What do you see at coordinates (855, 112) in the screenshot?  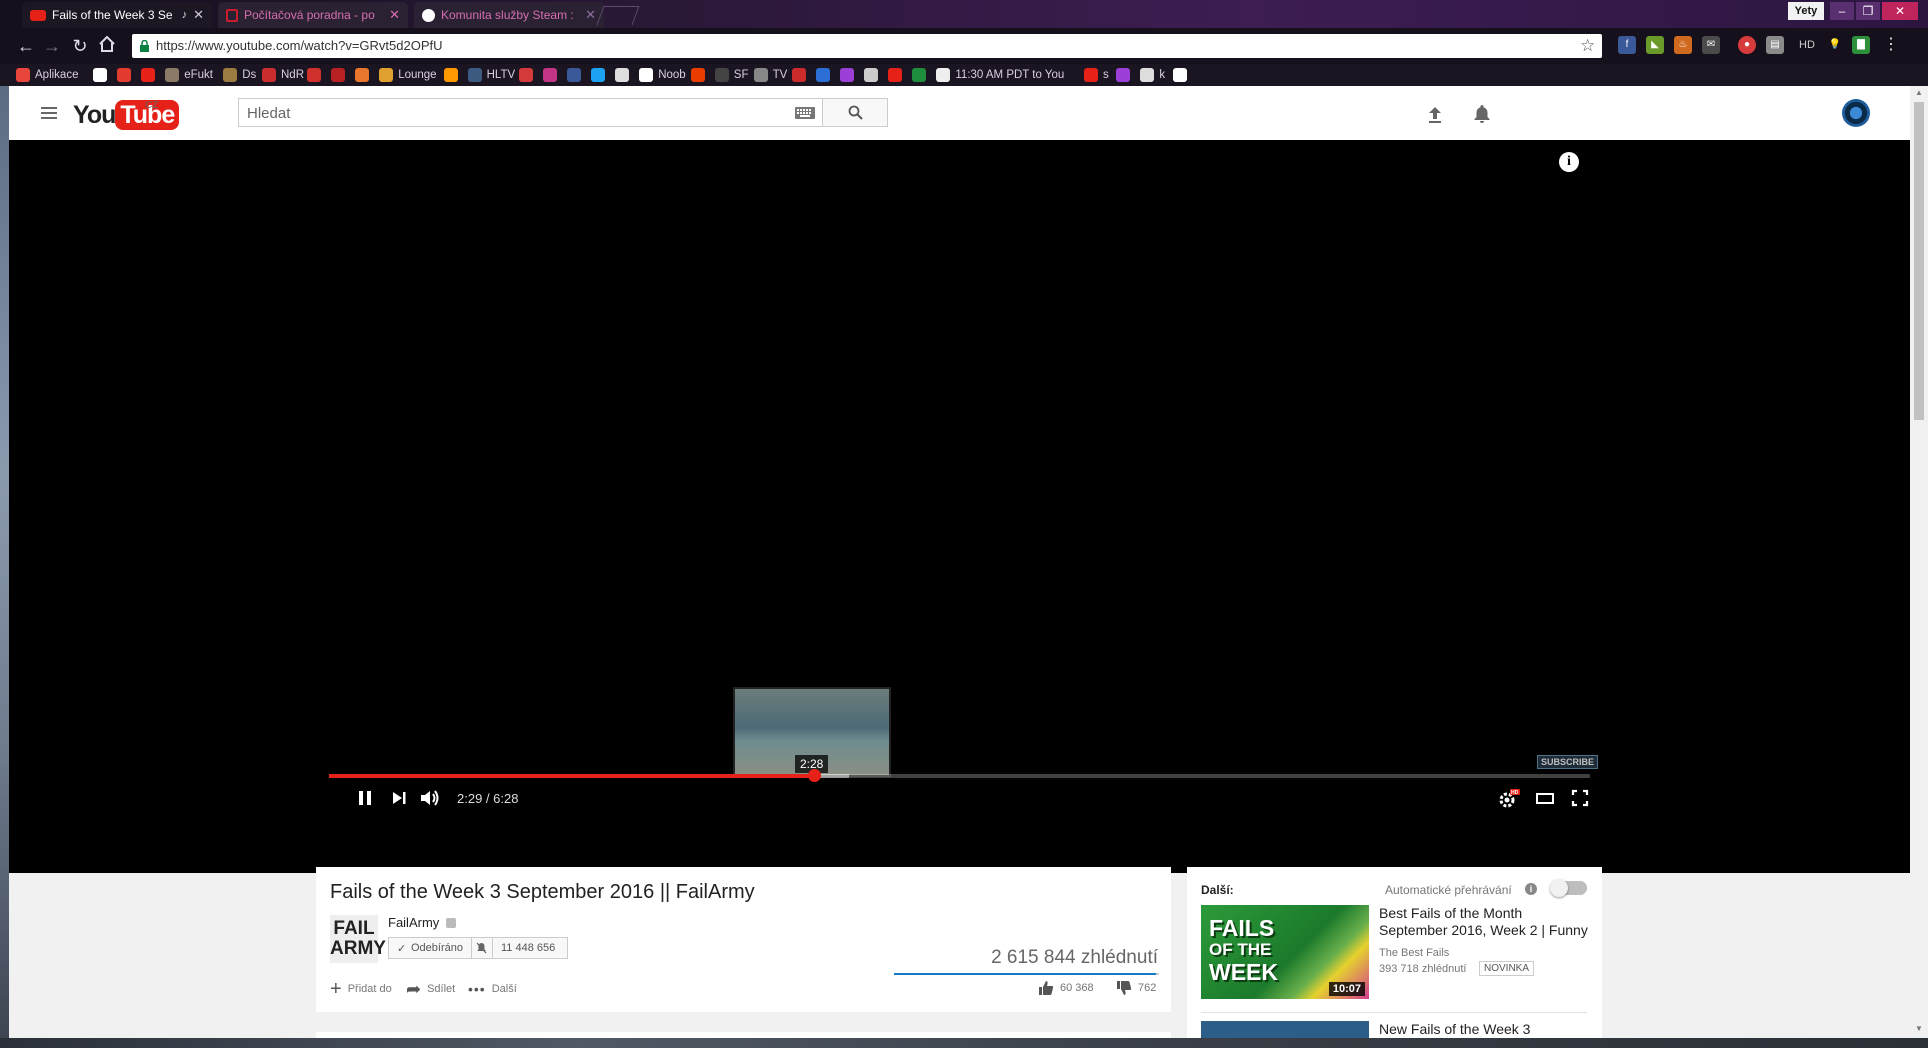 I see `search-button` at bounding box center [855, 112].